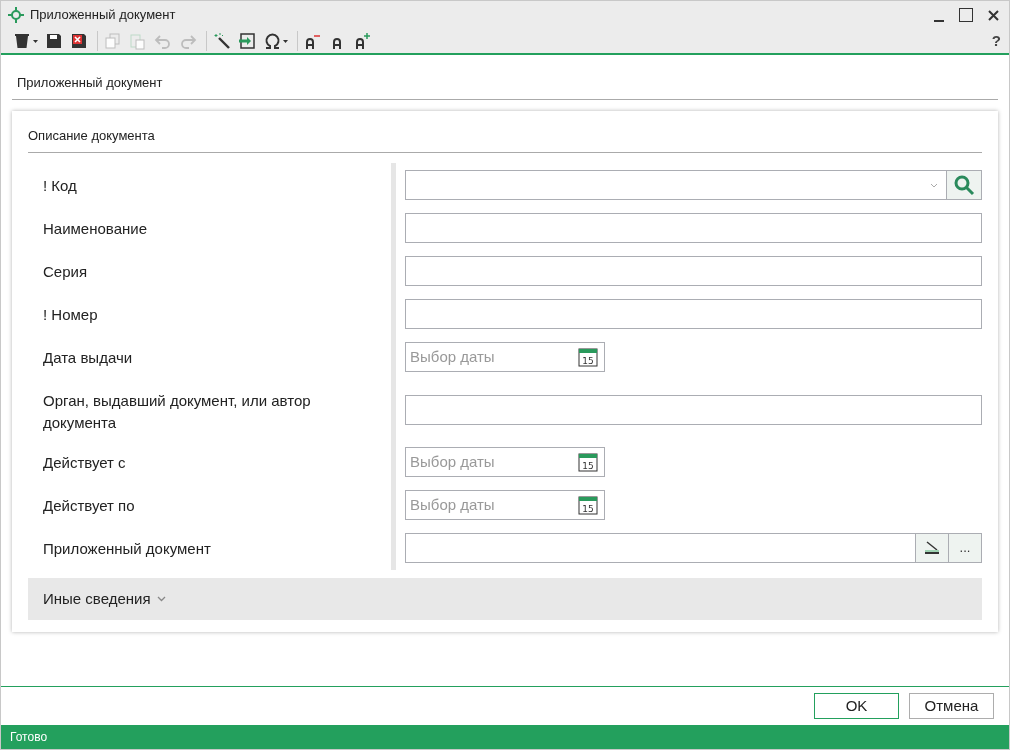  What do you see at coordinates (188, 41) in the screenshot?
I see `redo-icon` at bounding box center [188, 41].